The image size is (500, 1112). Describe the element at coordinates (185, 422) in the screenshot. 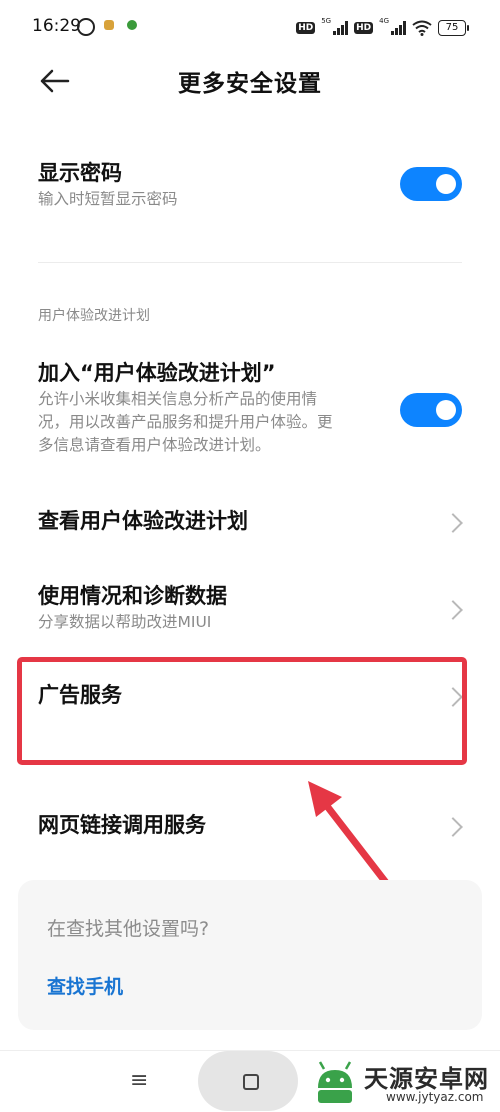

I see `join-plan-subtitle-line: 况，用以改善产品服务和提升用户体验。更` at that location.